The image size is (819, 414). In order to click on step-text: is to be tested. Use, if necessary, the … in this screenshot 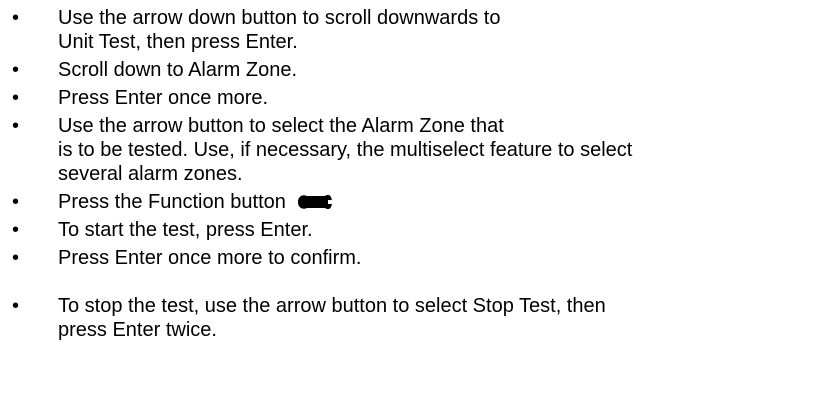, I will do `click(345, 150)`.